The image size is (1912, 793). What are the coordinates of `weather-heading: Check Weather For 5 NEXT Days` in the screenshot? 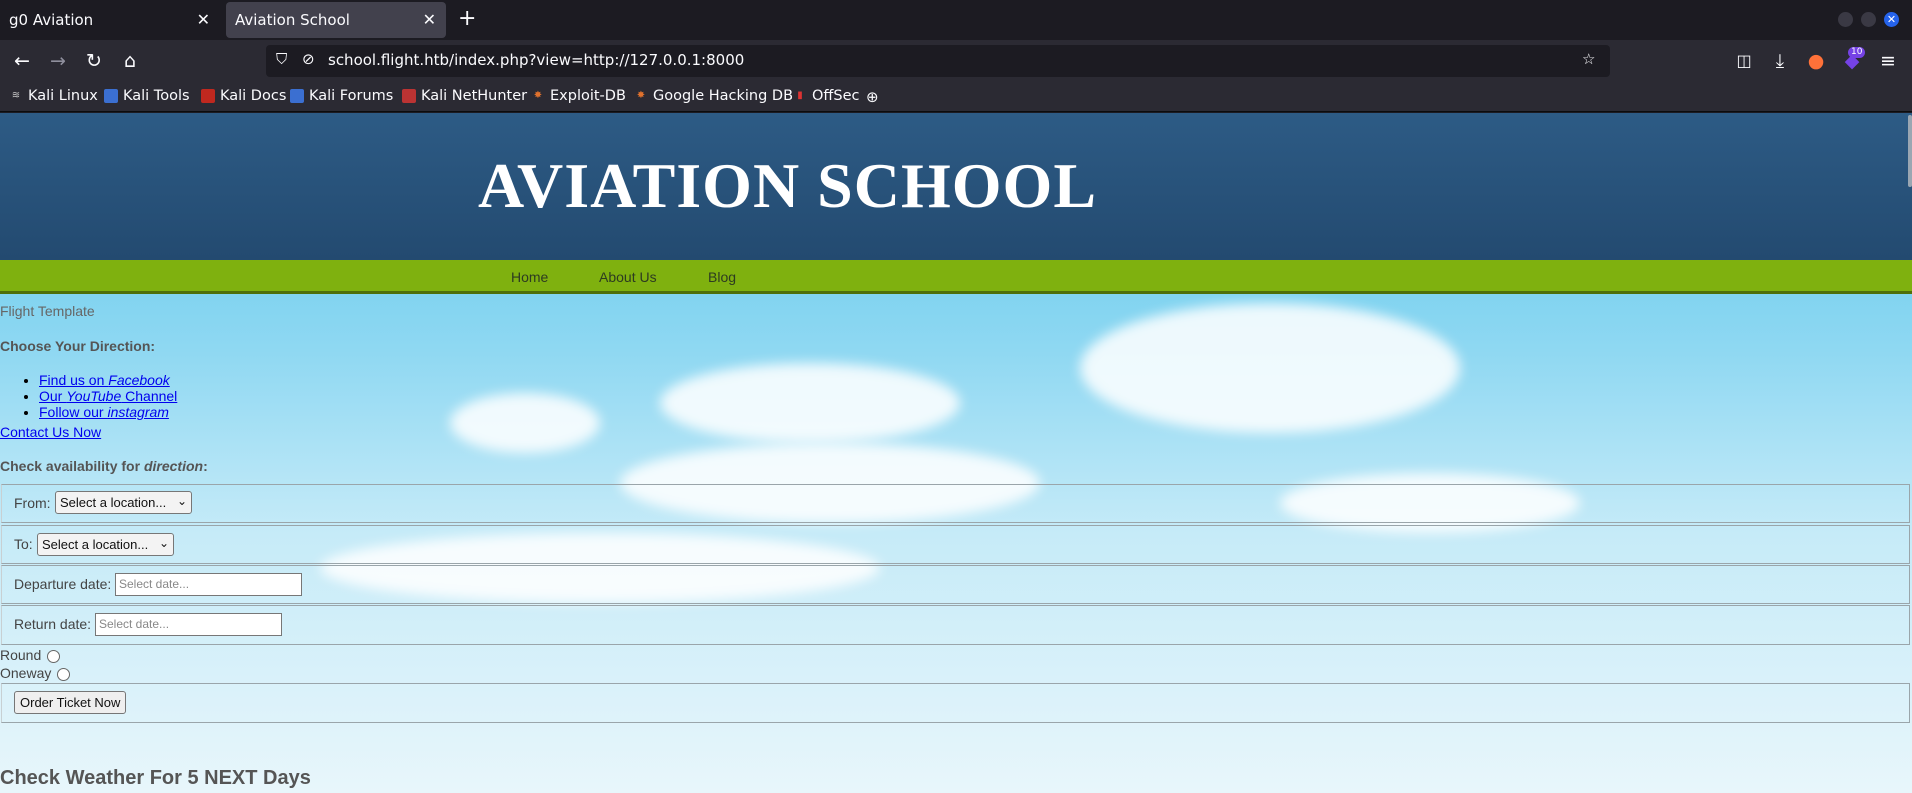 It's located at (155, 778).